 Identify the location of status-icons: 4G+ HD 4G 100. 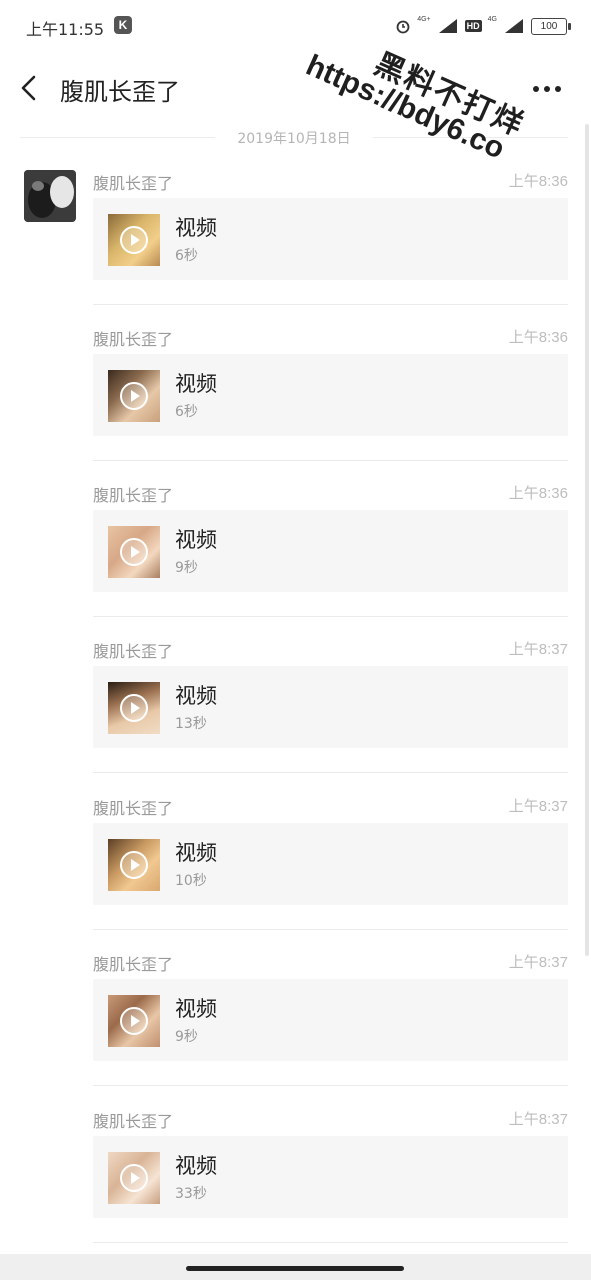
(483, 26).